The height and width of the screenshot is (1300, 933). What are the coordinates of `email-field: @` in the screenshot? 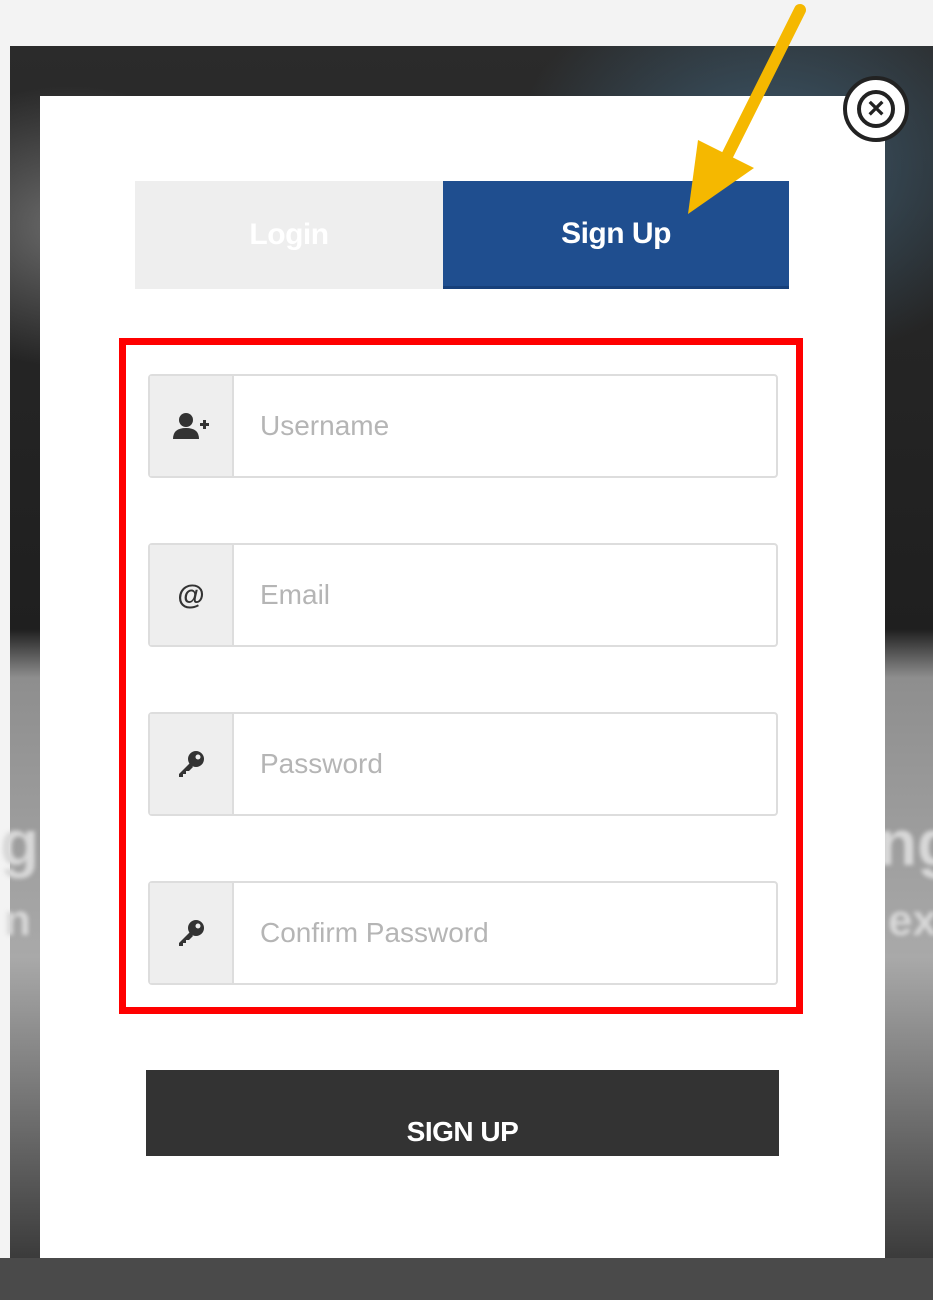 It's located at (463, 595).